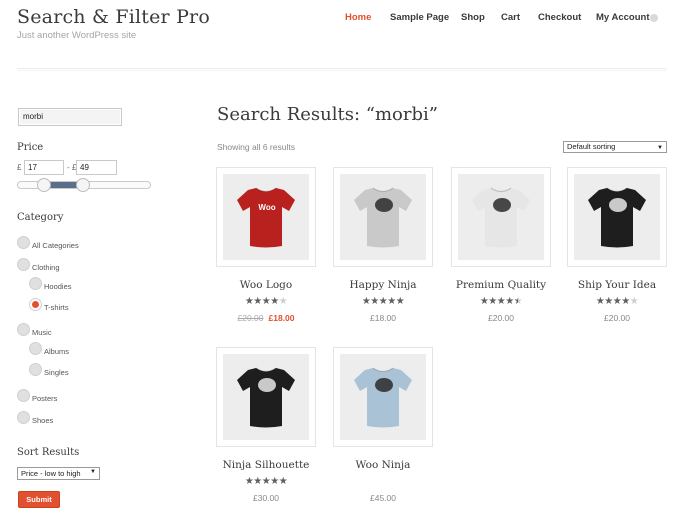 The image size is (679, 516). What do you see at coordinates (43, 420) in the screenshot?
I see `category-label: Shoes` at bounding box center [43, 420].